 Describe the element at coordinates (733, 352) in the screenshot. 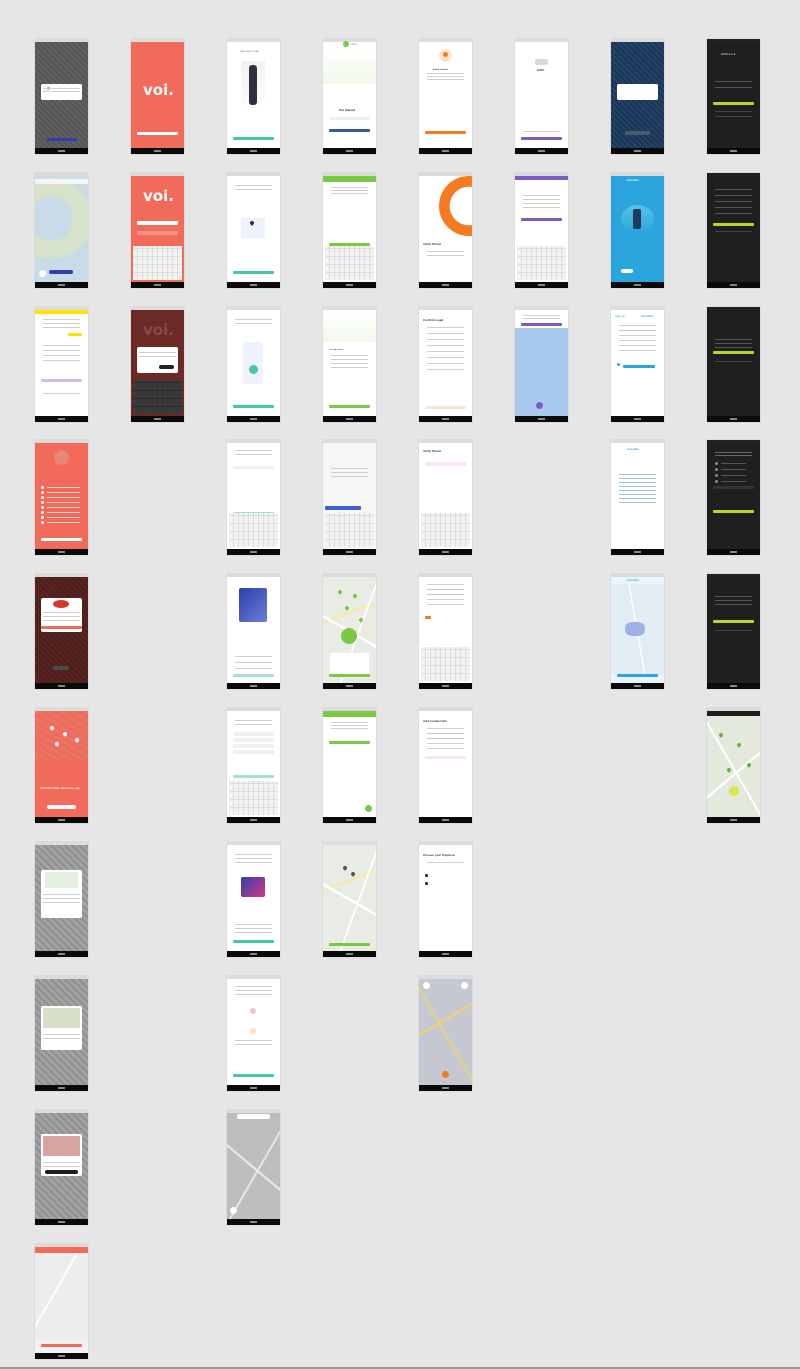

I see `send-button` at that location.